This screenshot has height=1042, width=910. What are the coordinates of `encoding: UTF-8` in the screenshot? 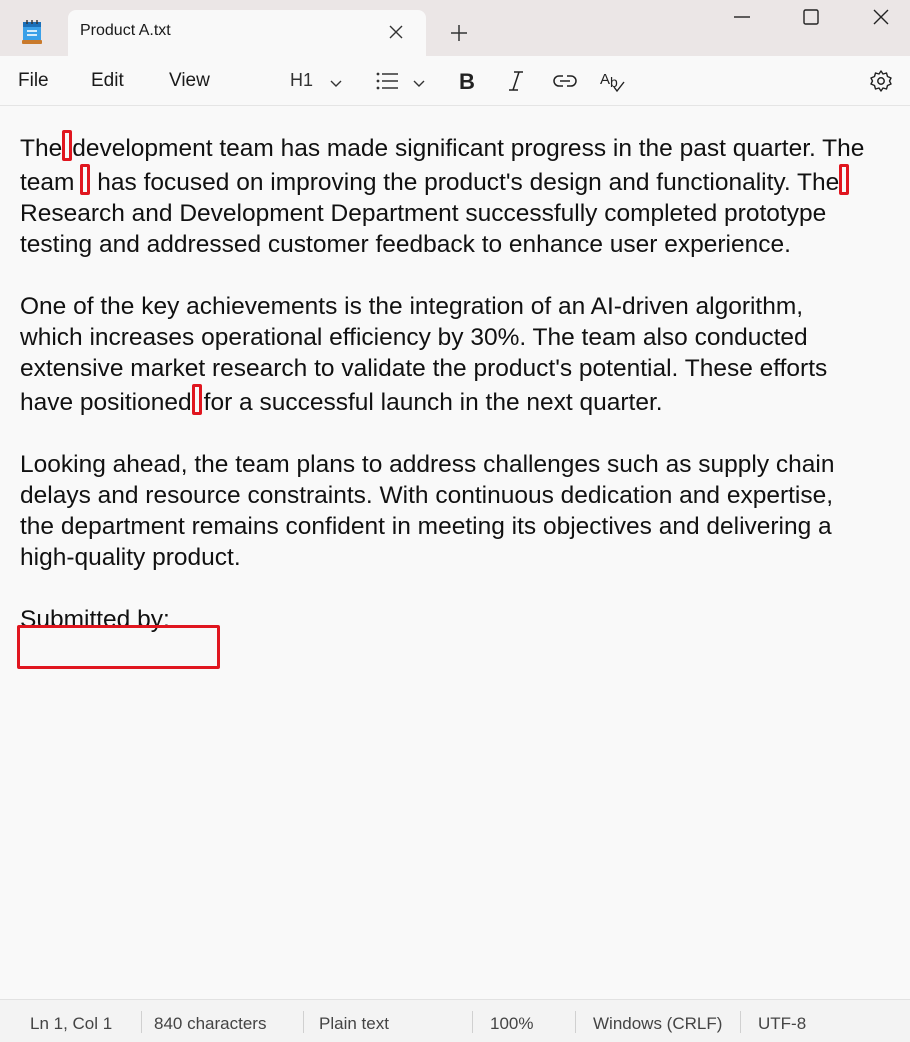 It's located at (782, 1024).